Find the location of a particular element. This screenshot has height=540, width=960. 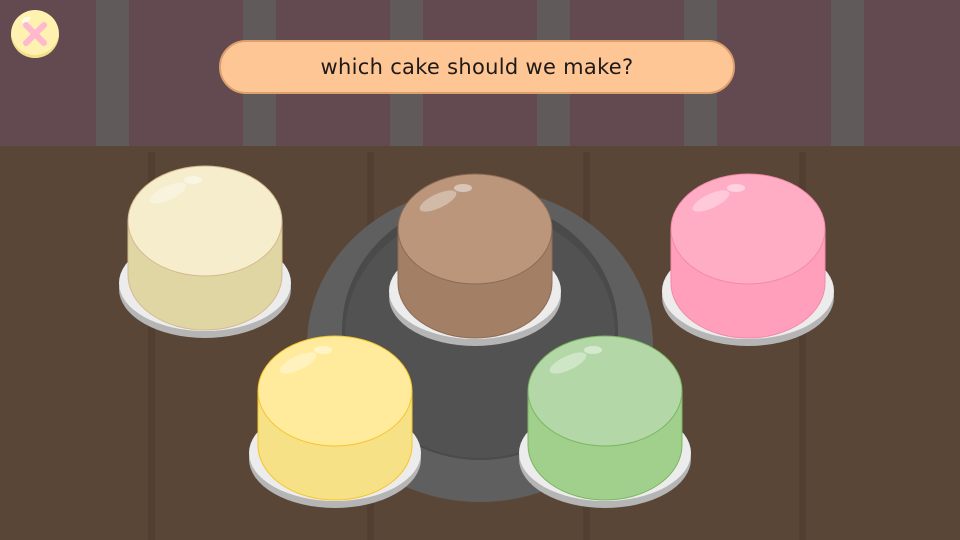

cake-matcha-button is located at coordinates (605, 421).